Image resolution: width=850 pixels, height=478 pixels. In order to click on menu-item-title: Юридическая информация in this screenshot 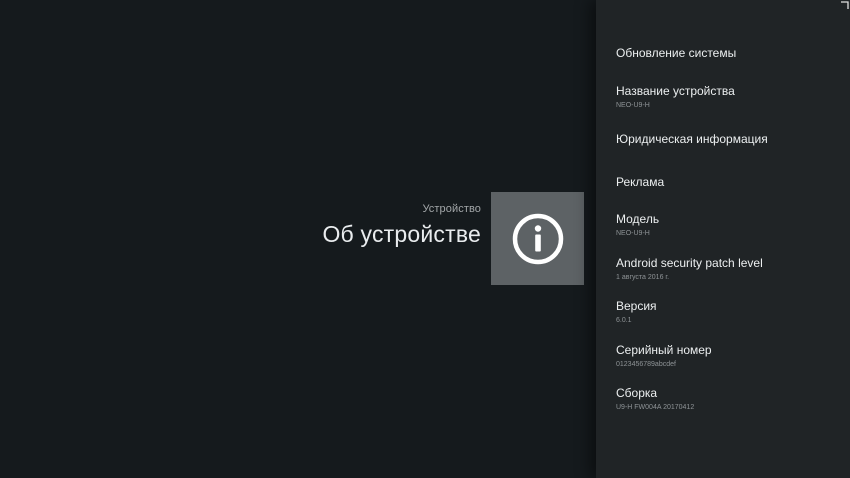, I will do `click(692, 139)`.